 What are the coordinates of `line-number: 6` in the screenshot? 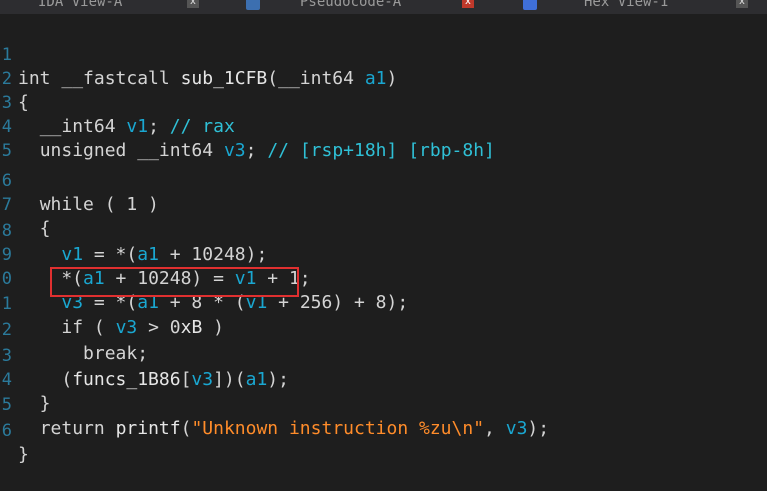 It's located at (6, 431).